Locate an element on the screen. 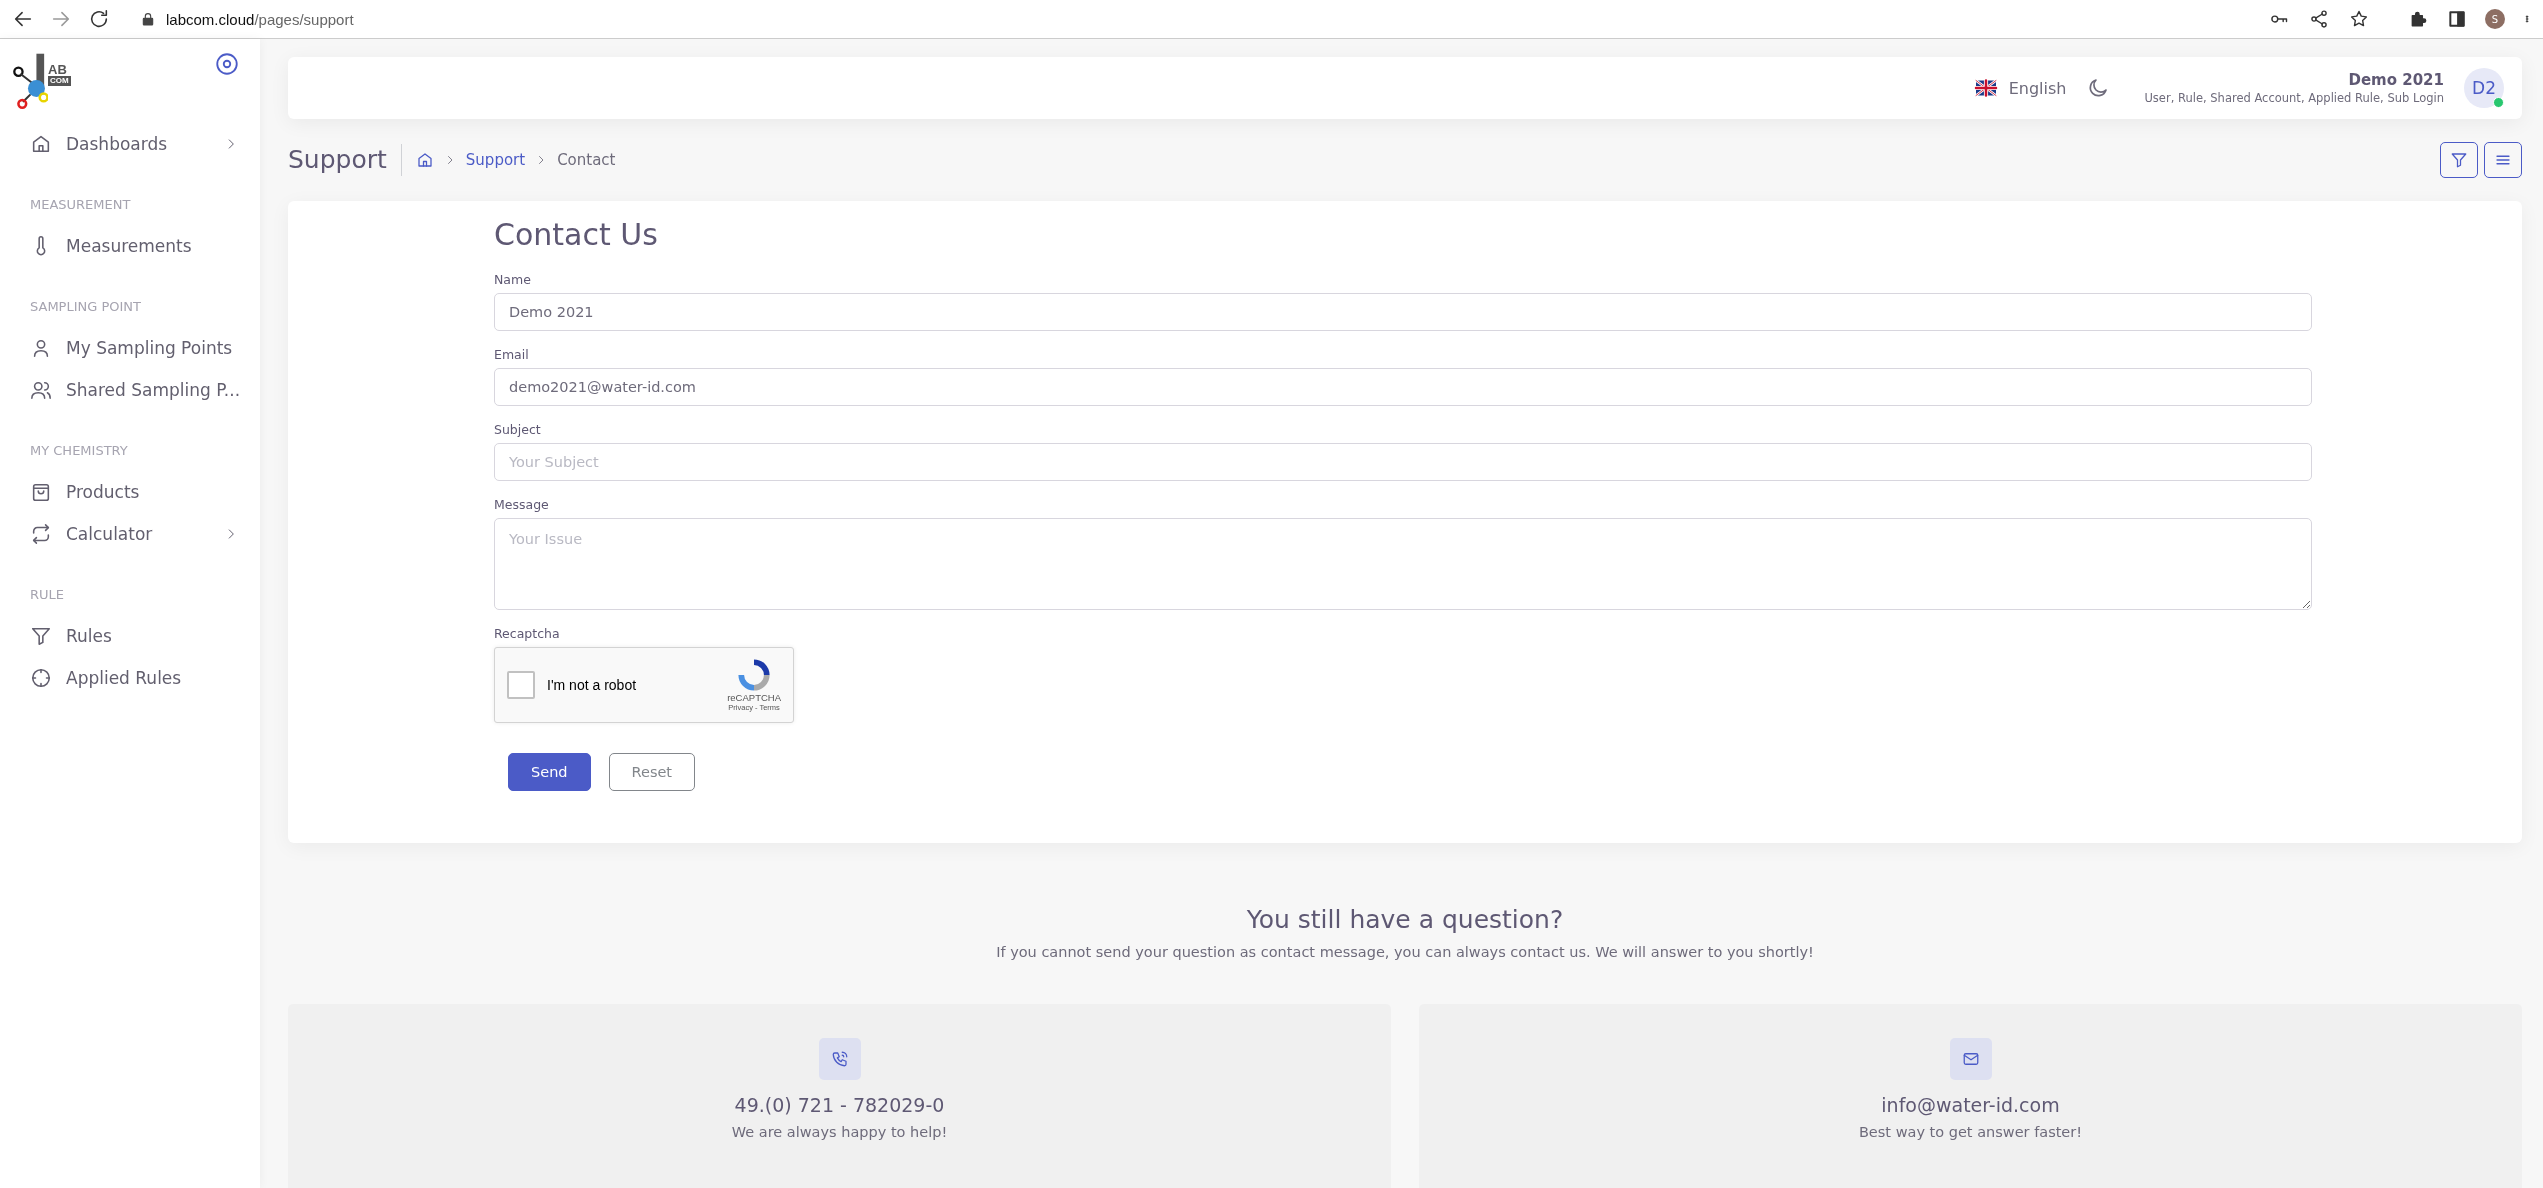  captcha-checkbox is located at coordinates (521, 685).